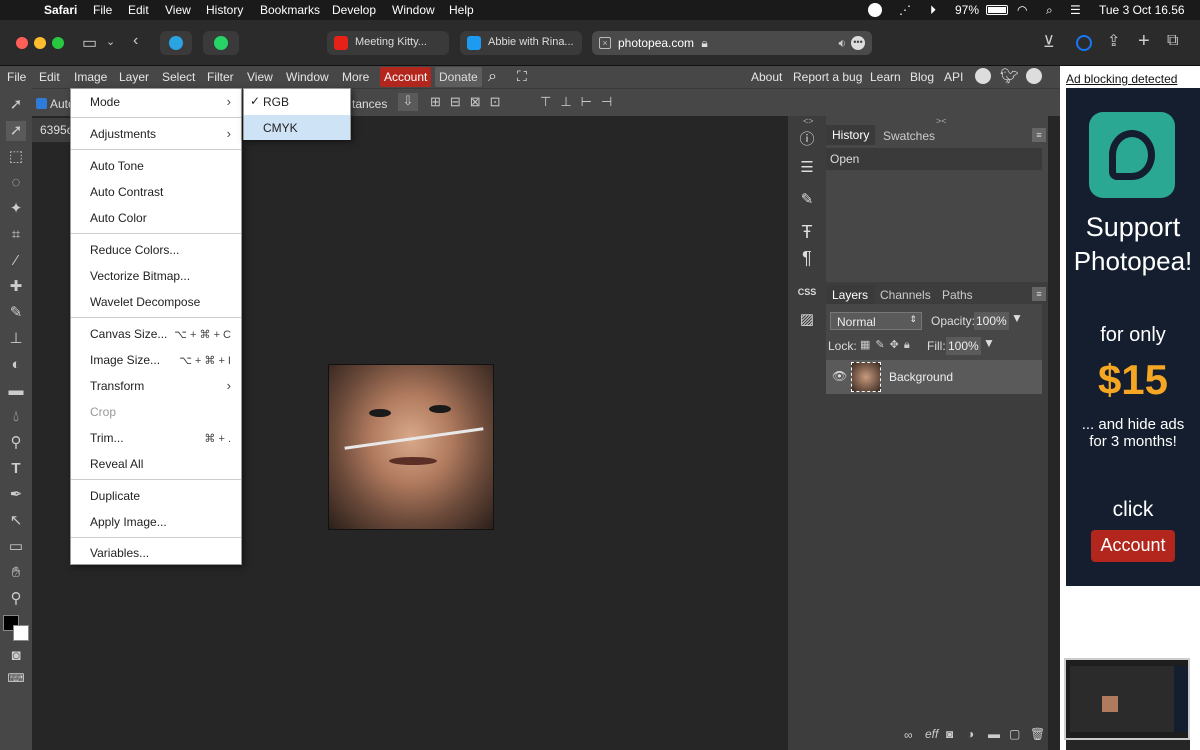 Image resolution: width=1200 pixels, height=750 pixels. What do you see at coordinates (1017, 318) in the screenshot?
I see `opacity-dropdown-icon: ▼` at bounding box center [1017, 318].